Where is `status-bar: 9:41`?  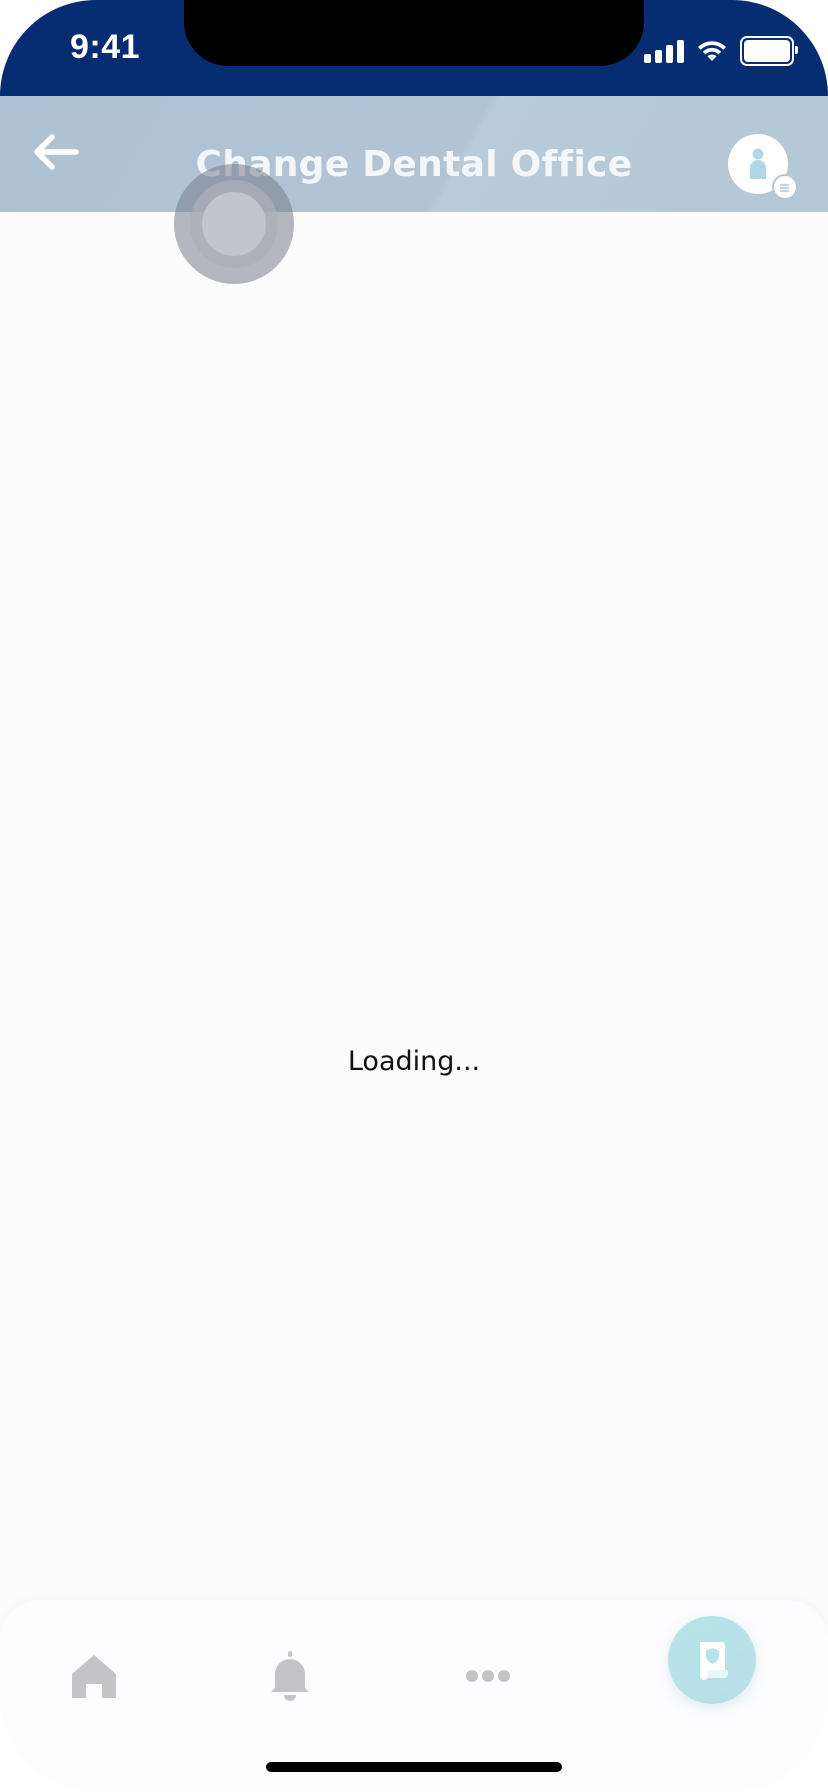 status-bar: 9:41 is located at coordinates (414, 48).